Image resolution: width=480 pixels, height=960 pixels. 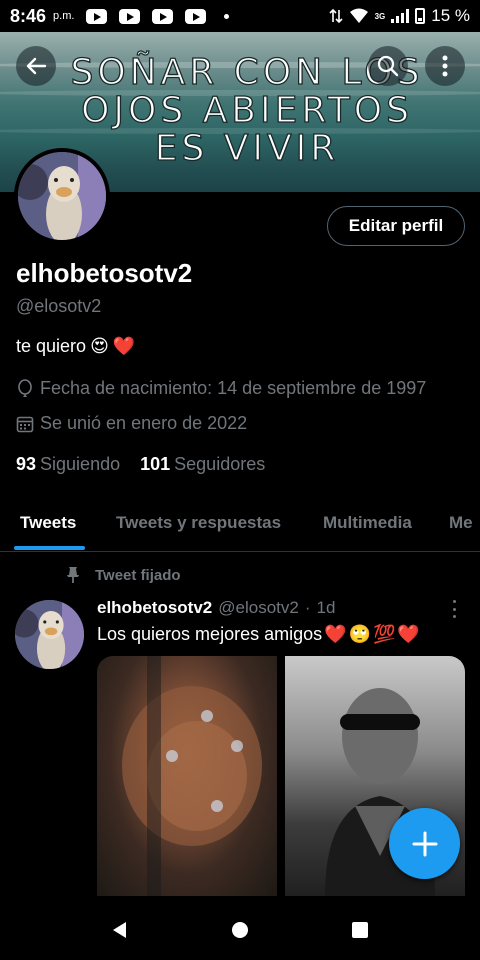 What do you see at coordinates (26, 464) in the screenshot?
I see `following-count: 93` at bounding box center [26, 464].